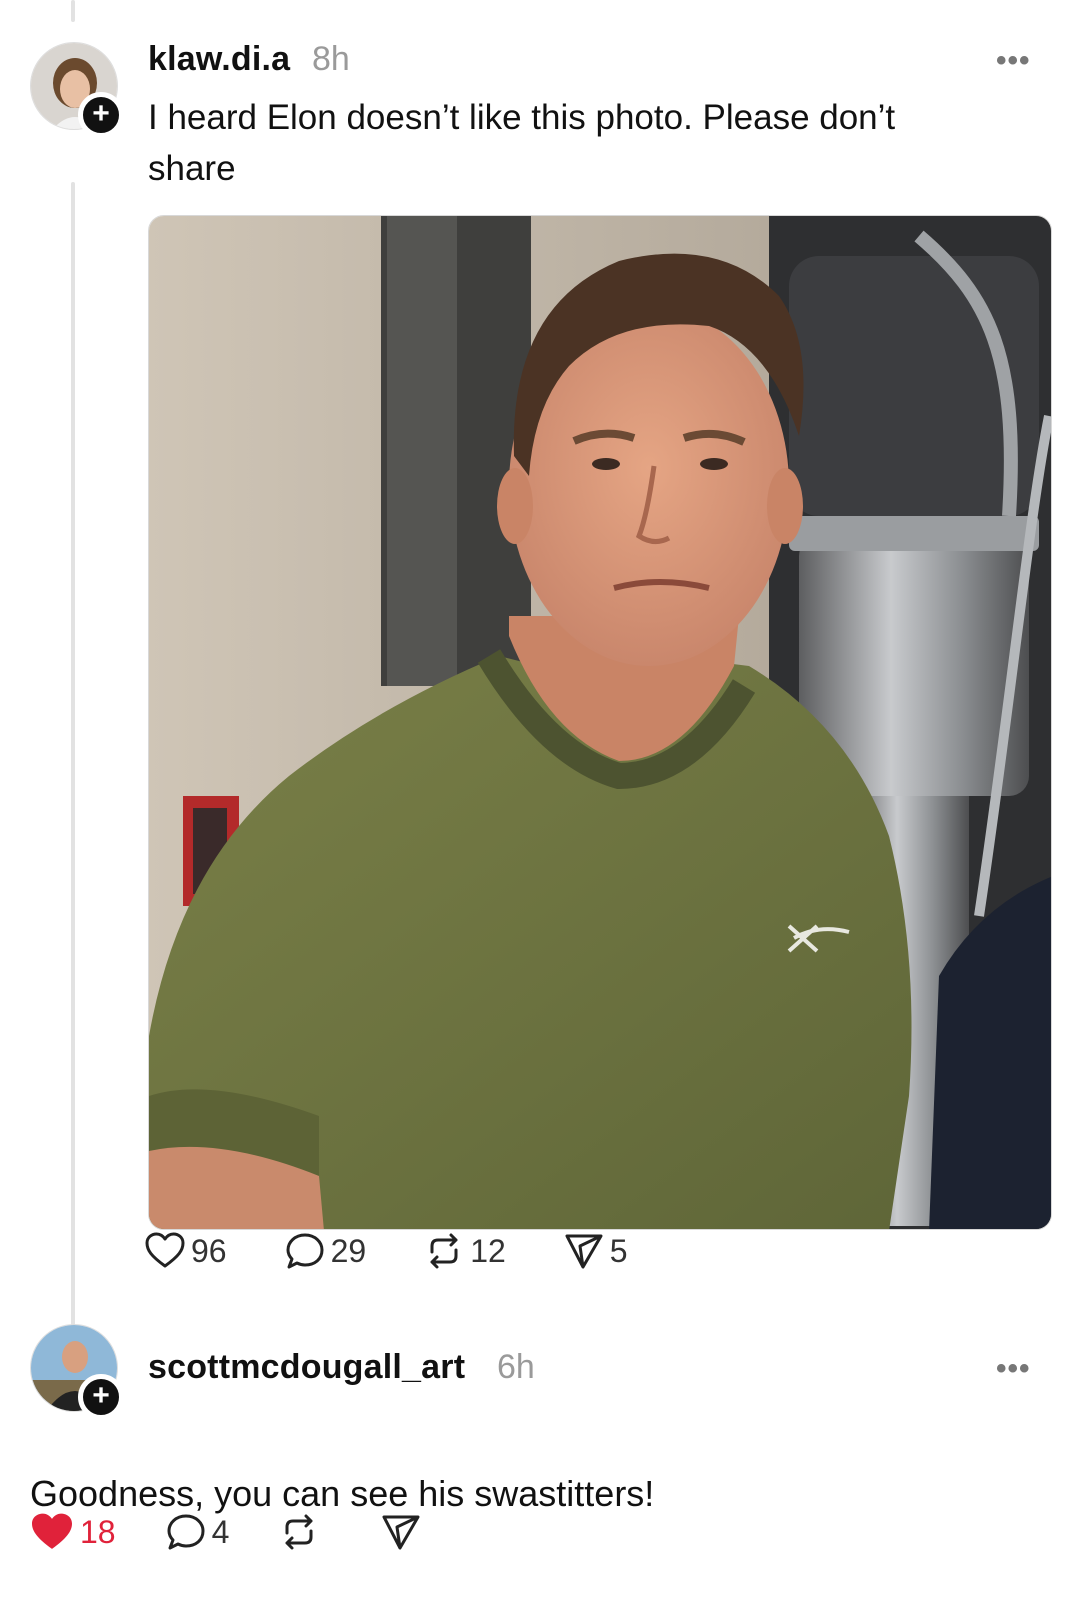  Describe the element at coordinates (488, 1250) in the screenshot. I see `repost-count: 12` at that location.